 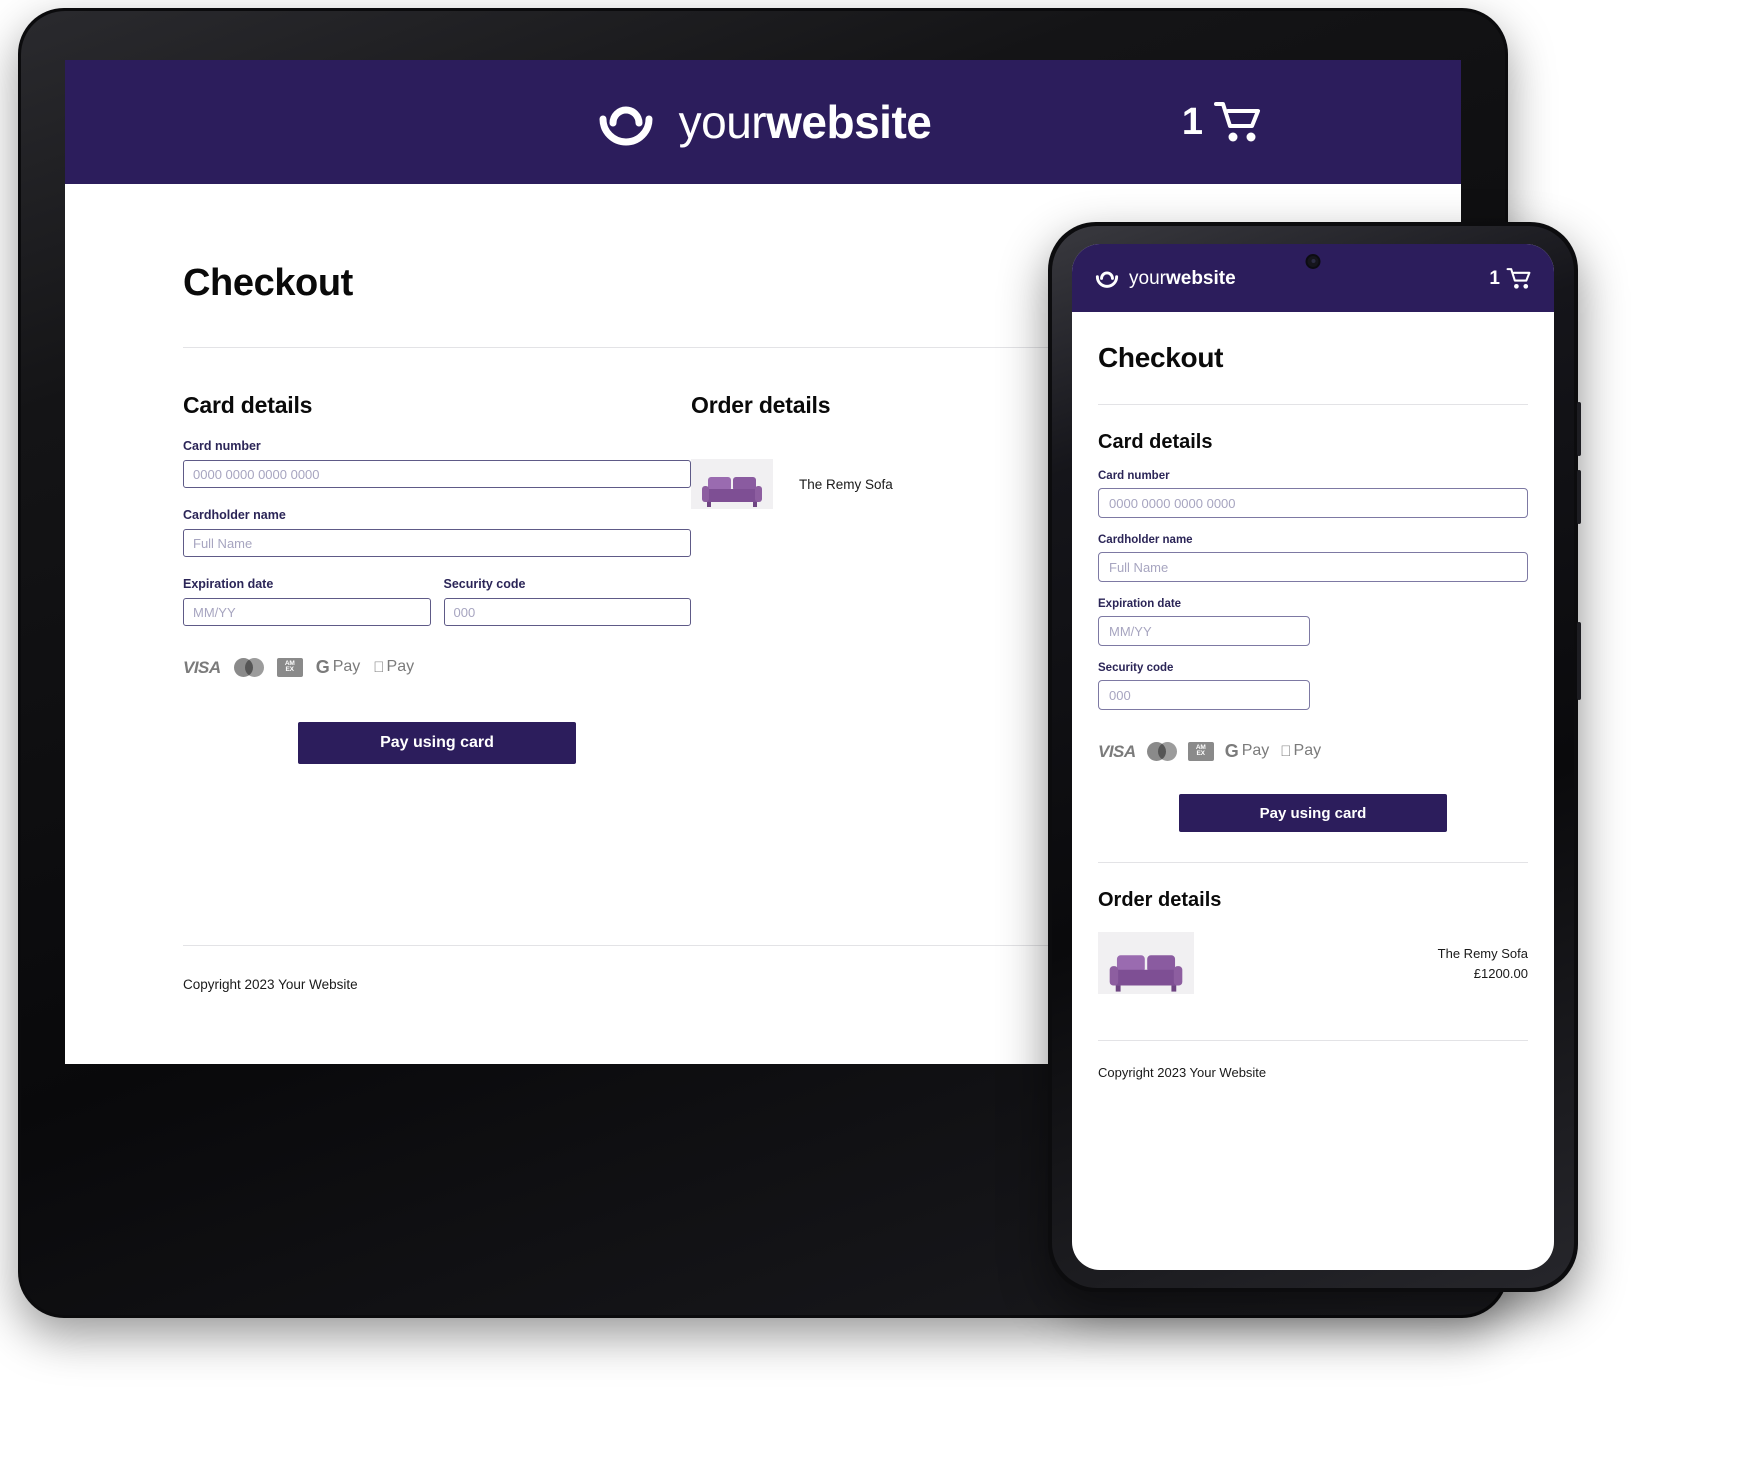 I want to click on footer-divider, so click(x=1313, y=1040).